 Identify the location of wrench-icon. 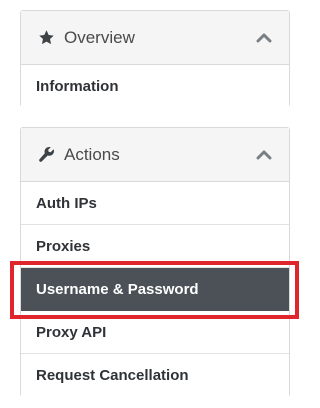
(46, 155).